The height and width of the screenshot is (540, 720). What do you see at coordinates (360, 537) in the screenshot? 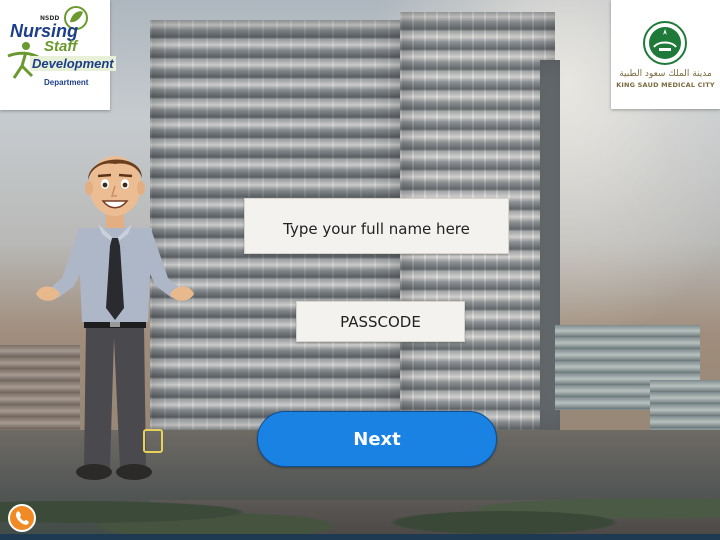
I see `bottom-bar` at bounding box center [360, 537].